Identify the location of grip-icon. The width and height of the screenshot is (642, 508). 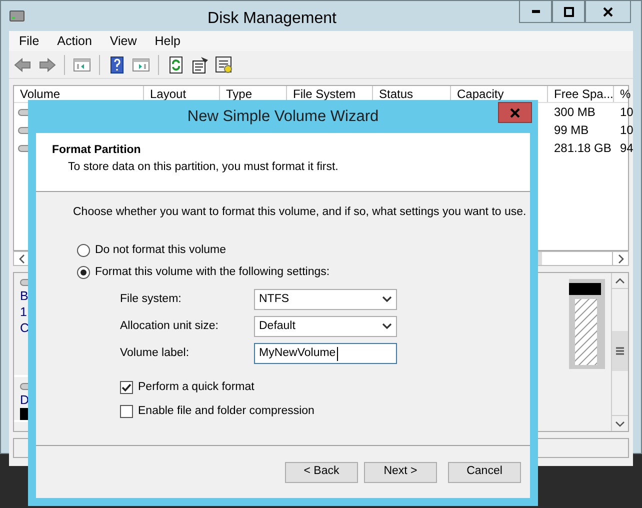
(620, 351).